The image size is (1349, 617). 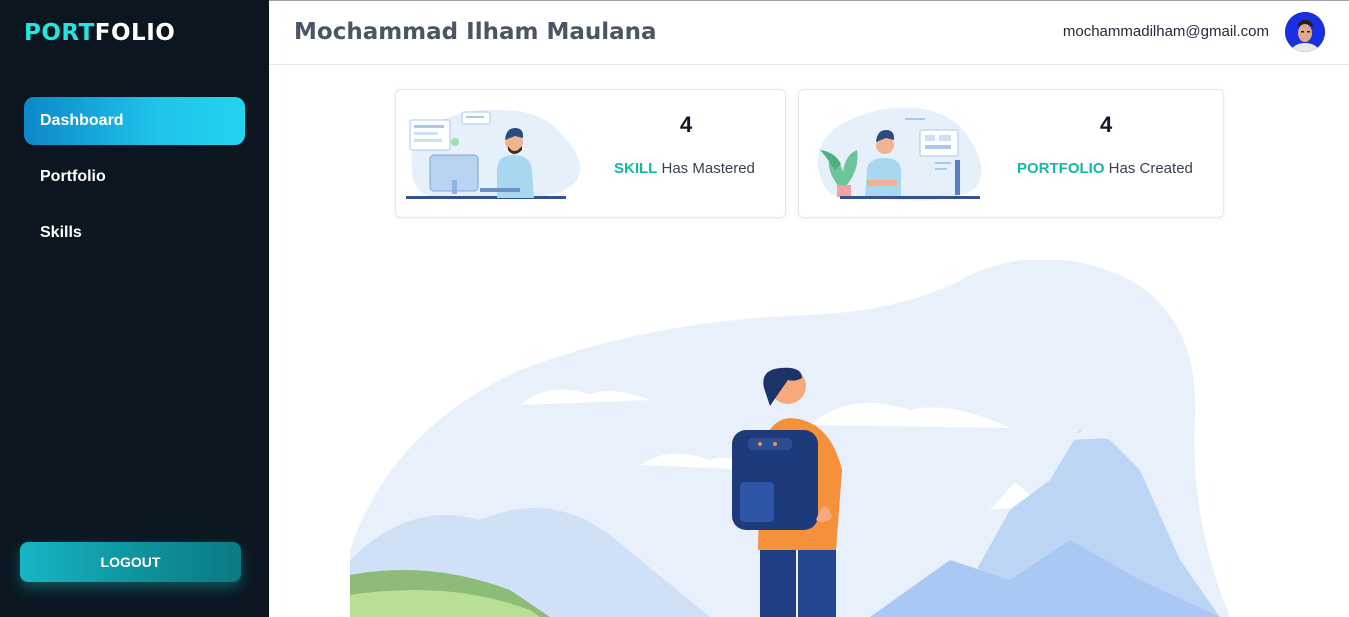 What do you see at coordinates (899, 154) in the screenshot?
I see `developer-with-plant-illustration` at bounding box center [899, 154].